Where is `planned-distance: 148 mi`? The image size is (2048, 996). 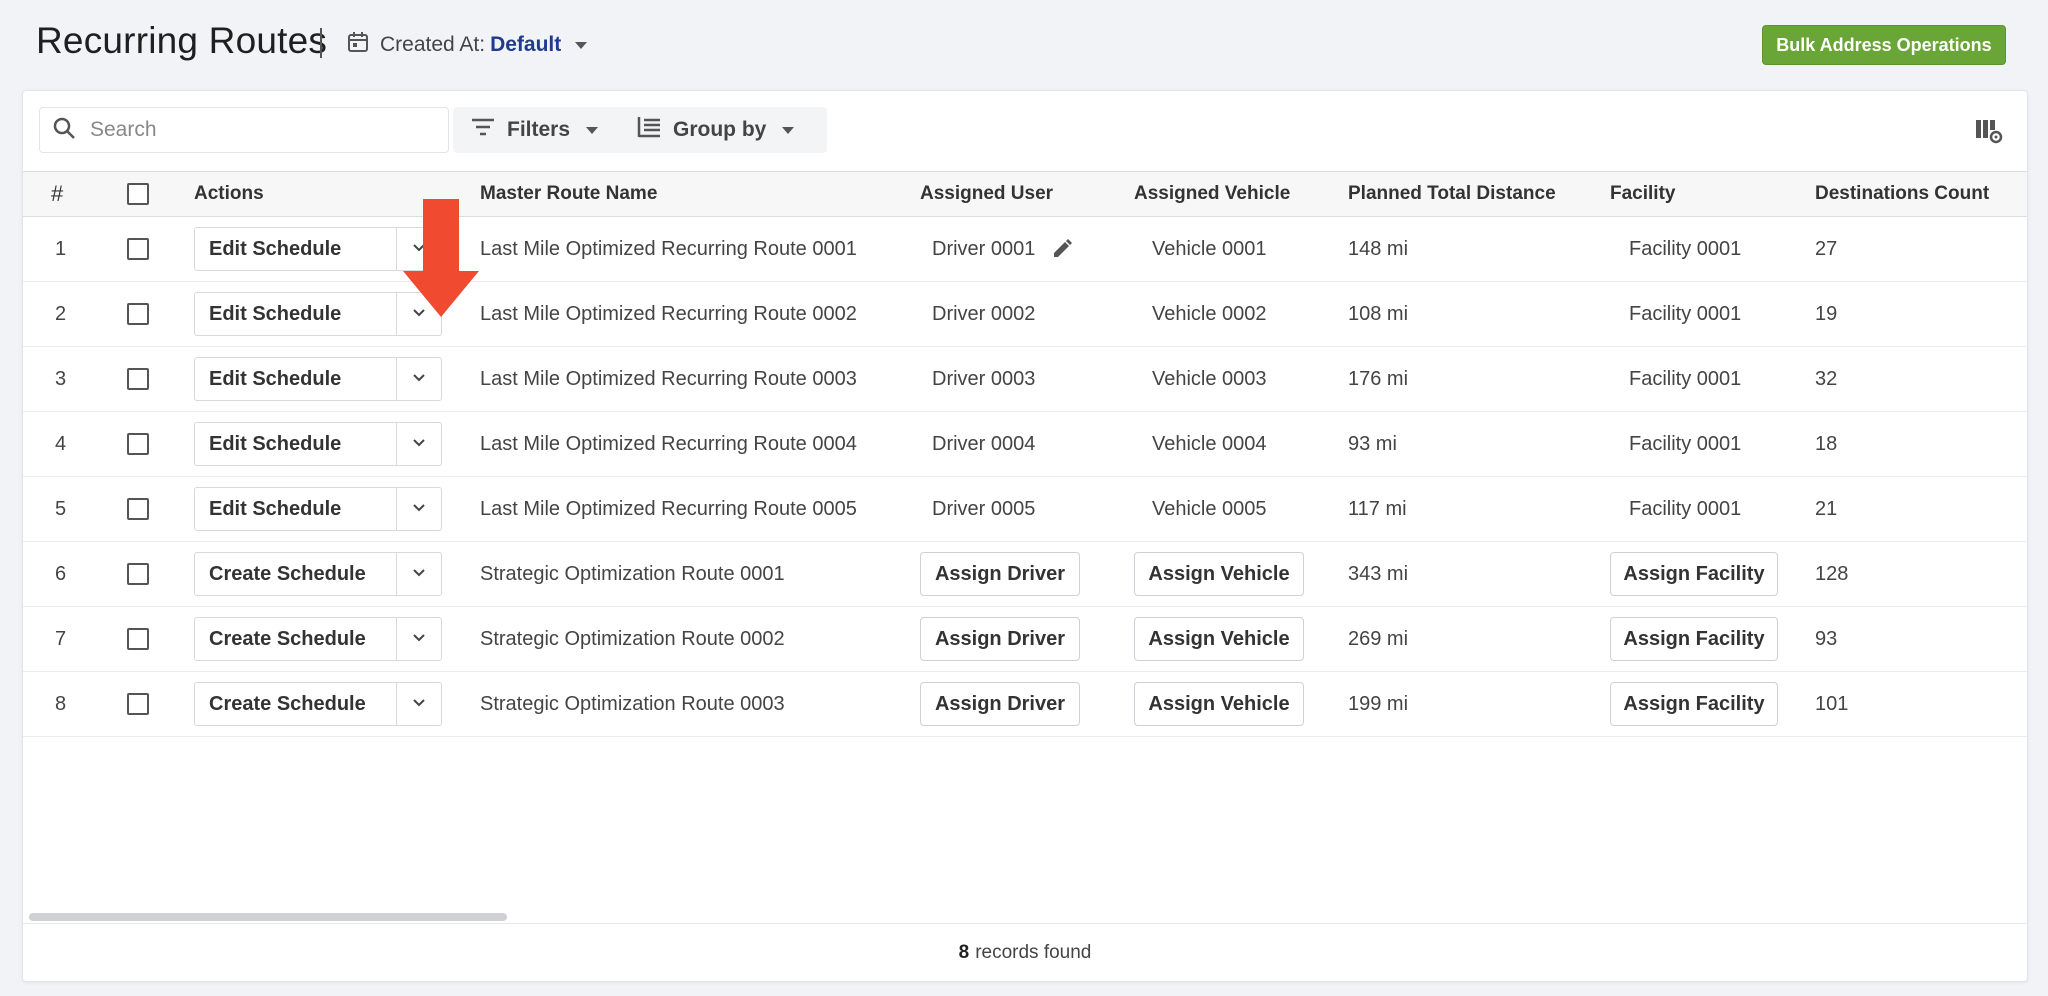 planned-distance: 148 mi is located at coordinates (1378, 248).